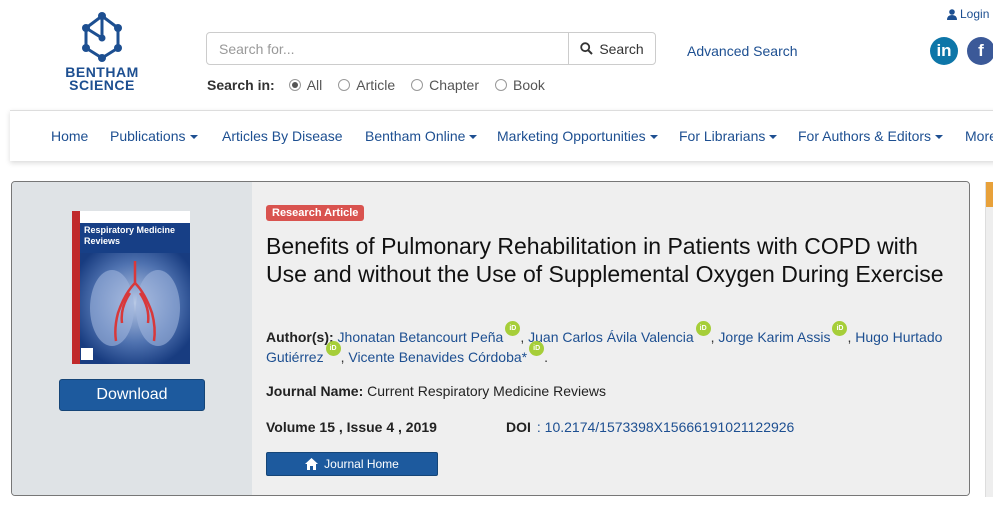  What do you see at coordinates (351, 427) in the screenshot?
I see `volume-issue-year: Volume 15 , Issue 4 , 2019` at bounding box center [351, 427].